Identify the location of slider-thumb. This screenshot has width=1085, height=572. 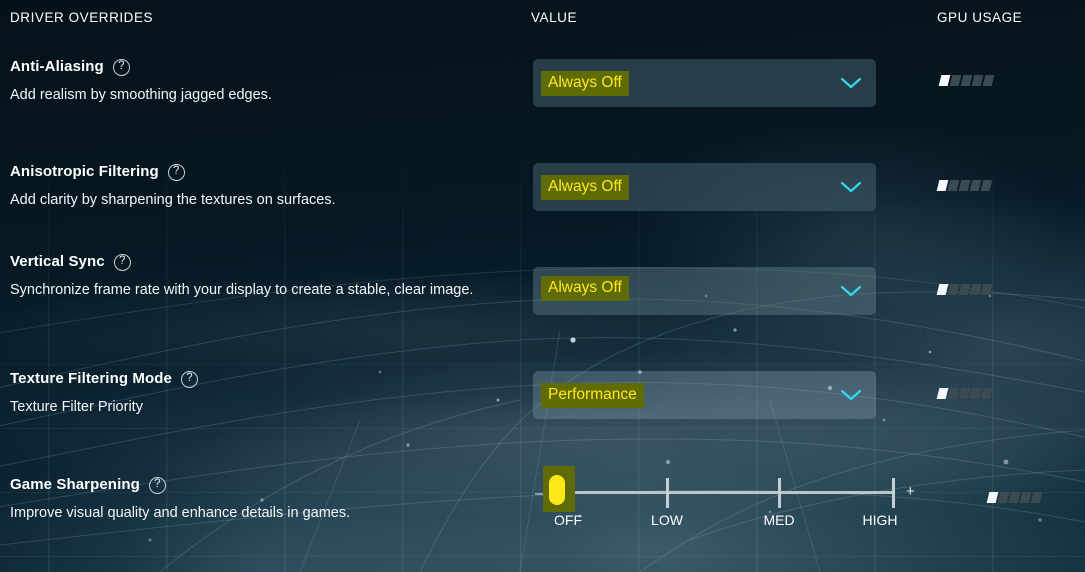
(557, 490).